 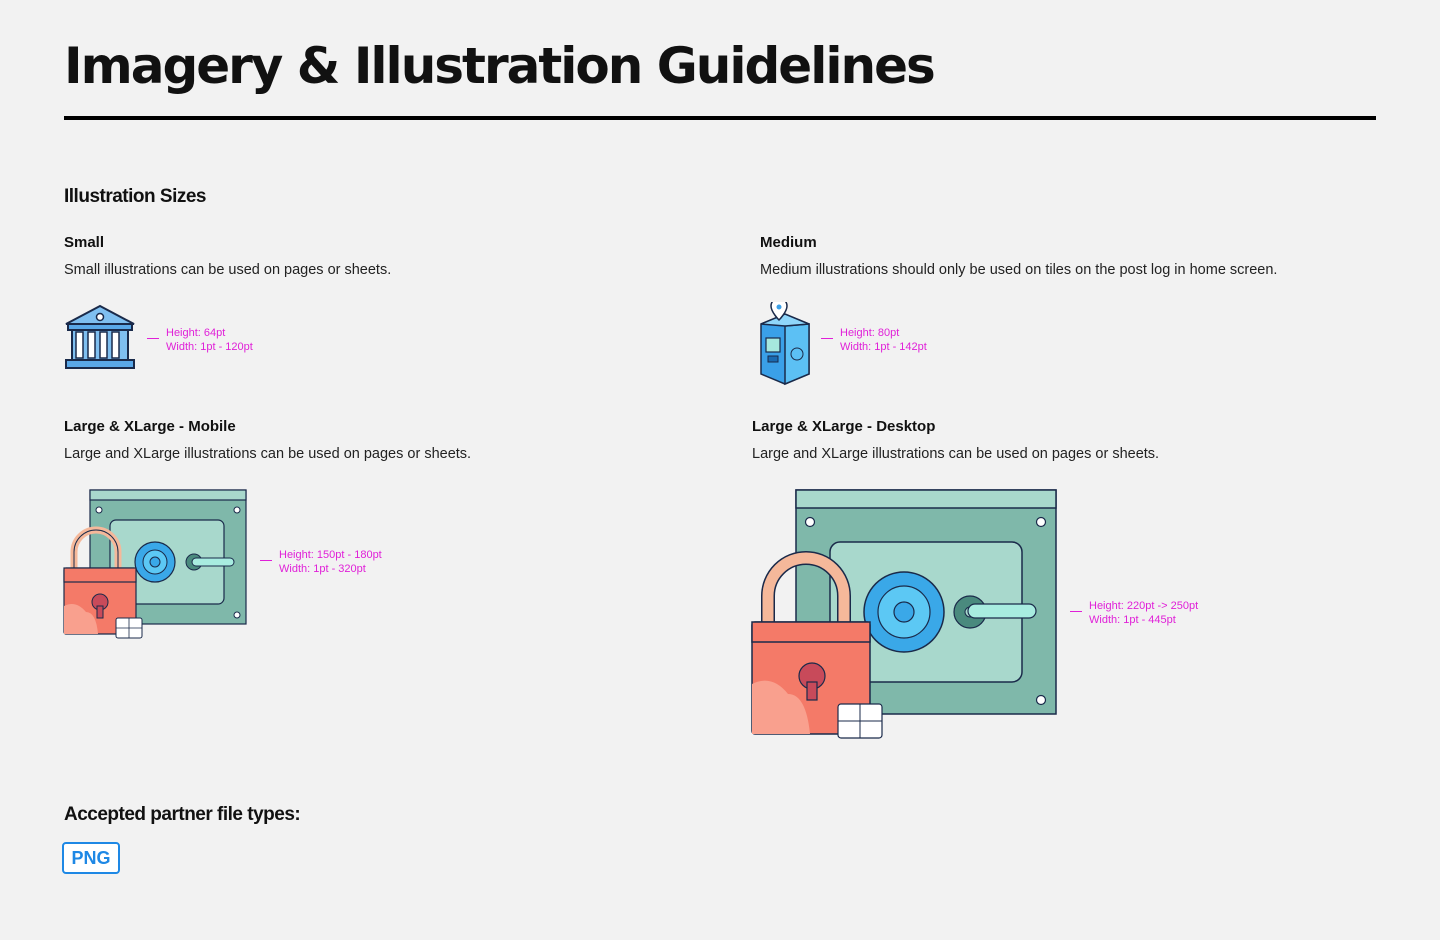 I want to click on bank-icon, so click(x=100, y=337).